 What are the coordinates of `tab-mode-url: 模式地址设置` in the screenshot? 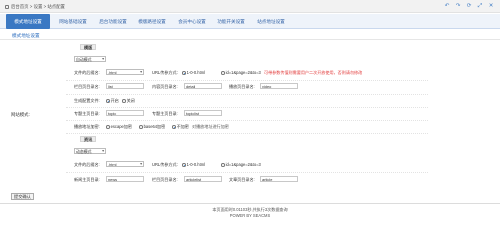 It's located at (28, 21).